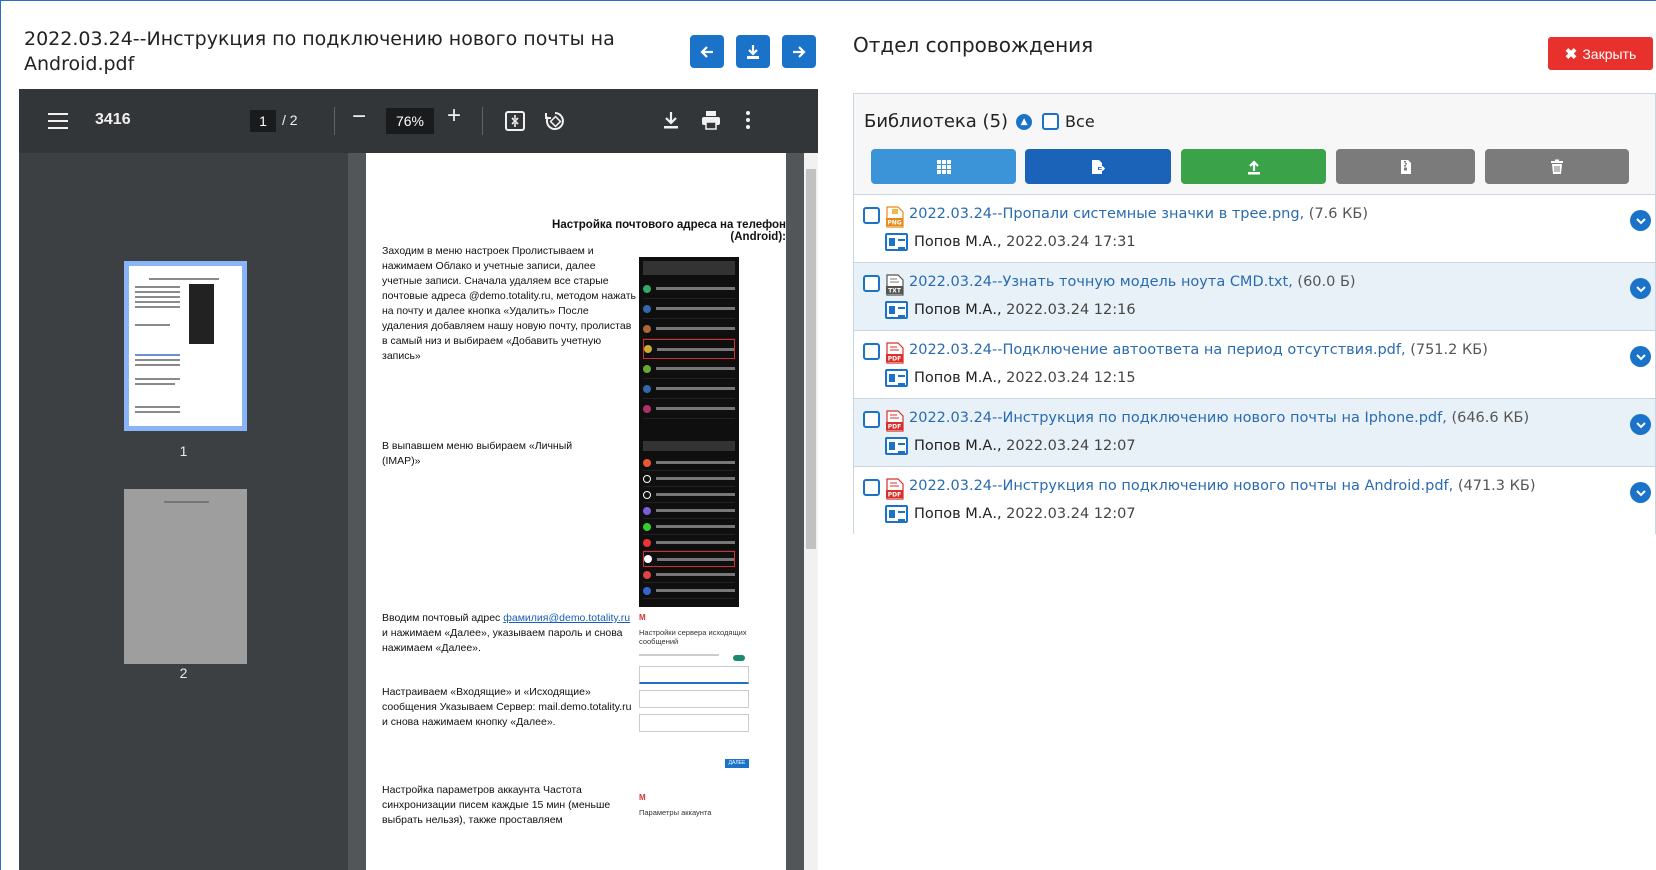  What do you see at coordinates (689, 347) in the screenshot?
I see `screenshot-image` at bounding box center [689, 347].